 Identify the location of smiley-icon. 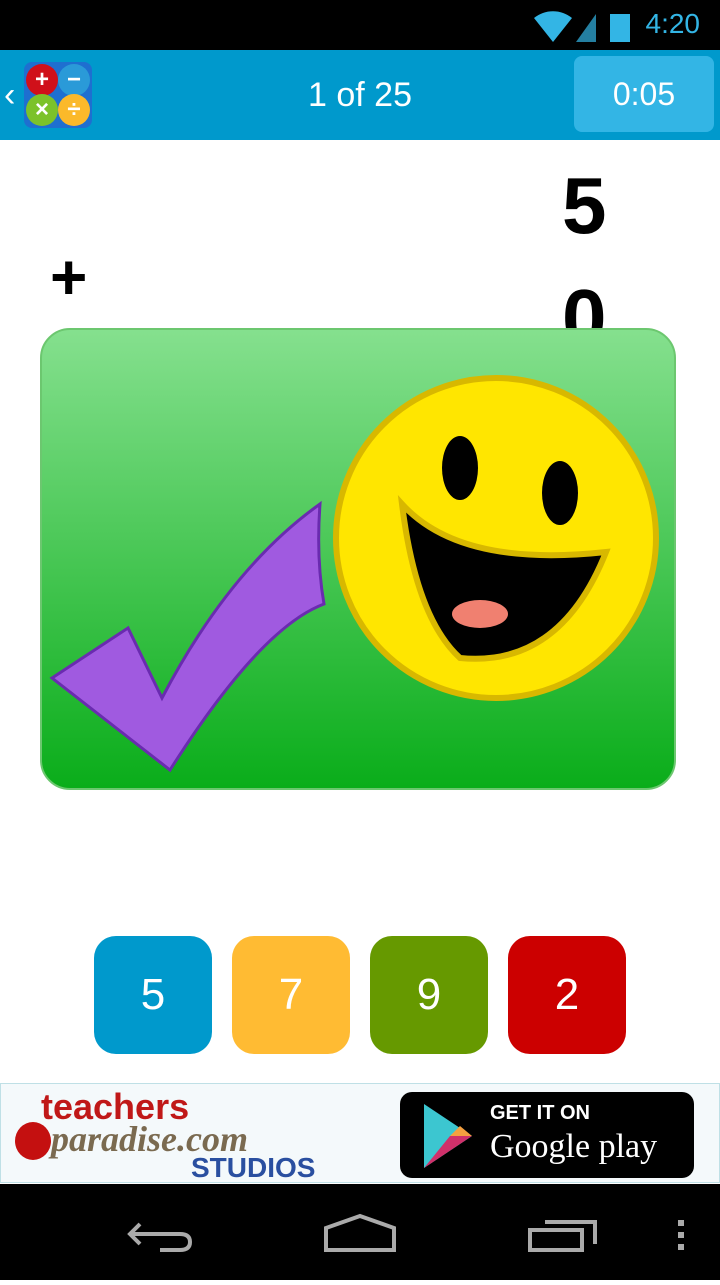
(496, 538).